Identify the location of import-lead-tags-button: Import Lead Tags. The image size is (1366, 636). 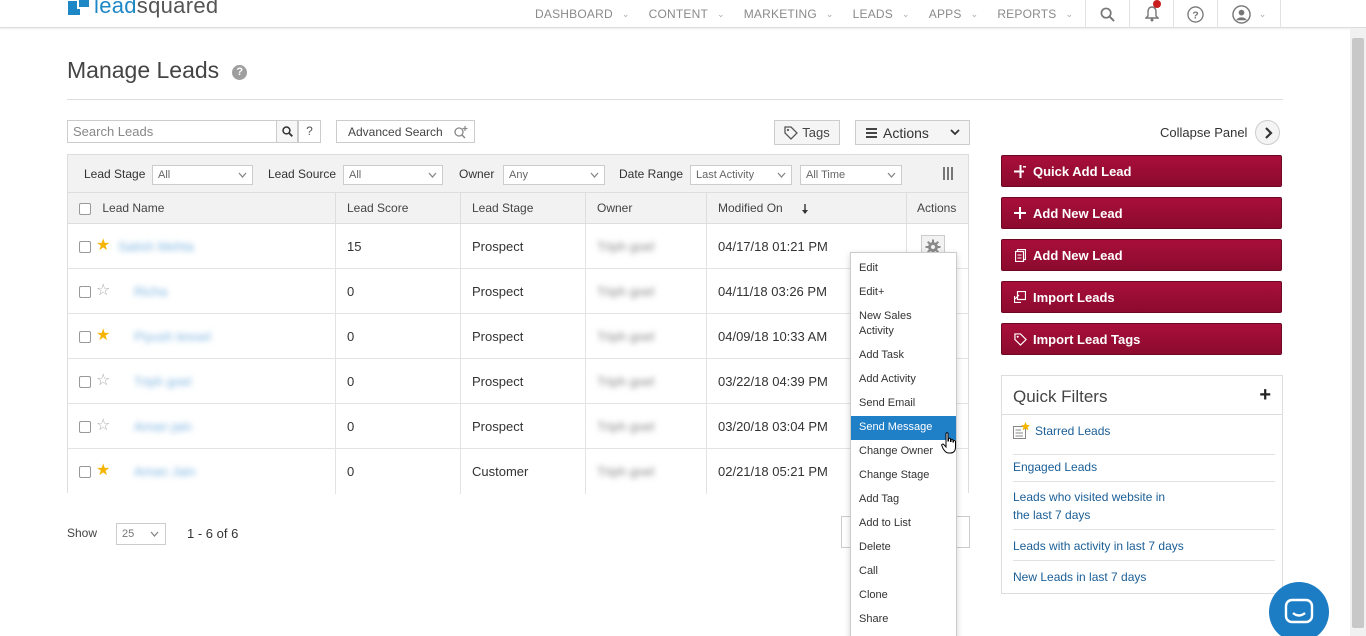
(1141, 339).